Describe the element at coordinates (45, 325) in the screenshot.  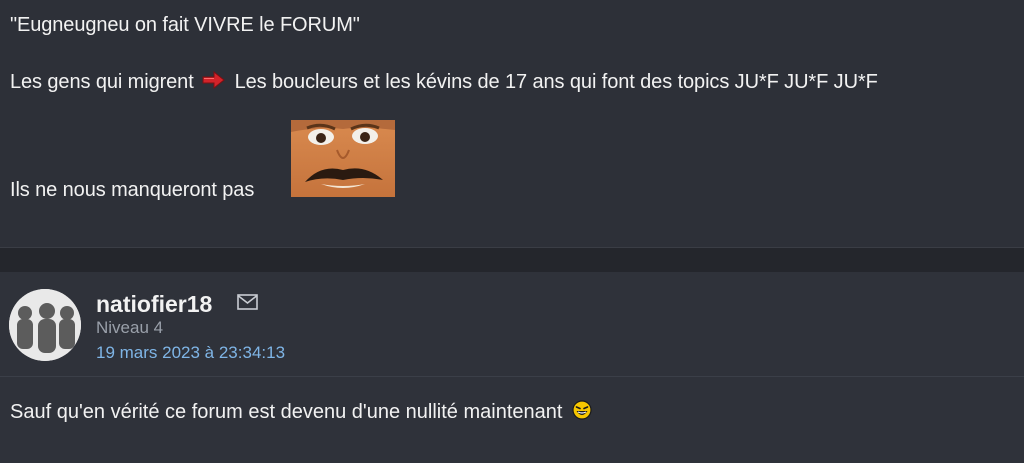
I see `avatar` at that location.